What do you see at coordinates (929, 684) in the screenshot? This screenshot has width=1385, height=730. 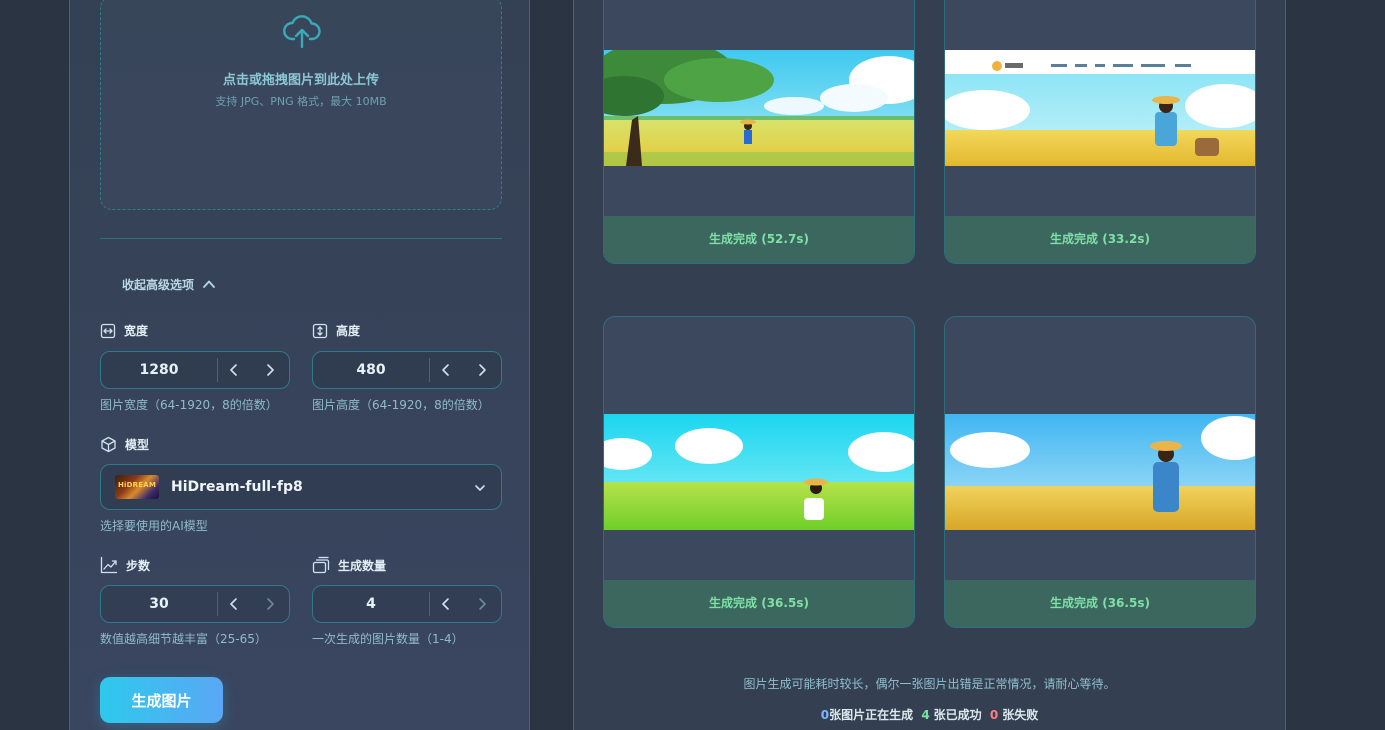 I see `generation-notice: 图片生成可能耗时较长，偶尔一张图片出错是正常情况，请耐心等待。` at bounding box center [929, 684].